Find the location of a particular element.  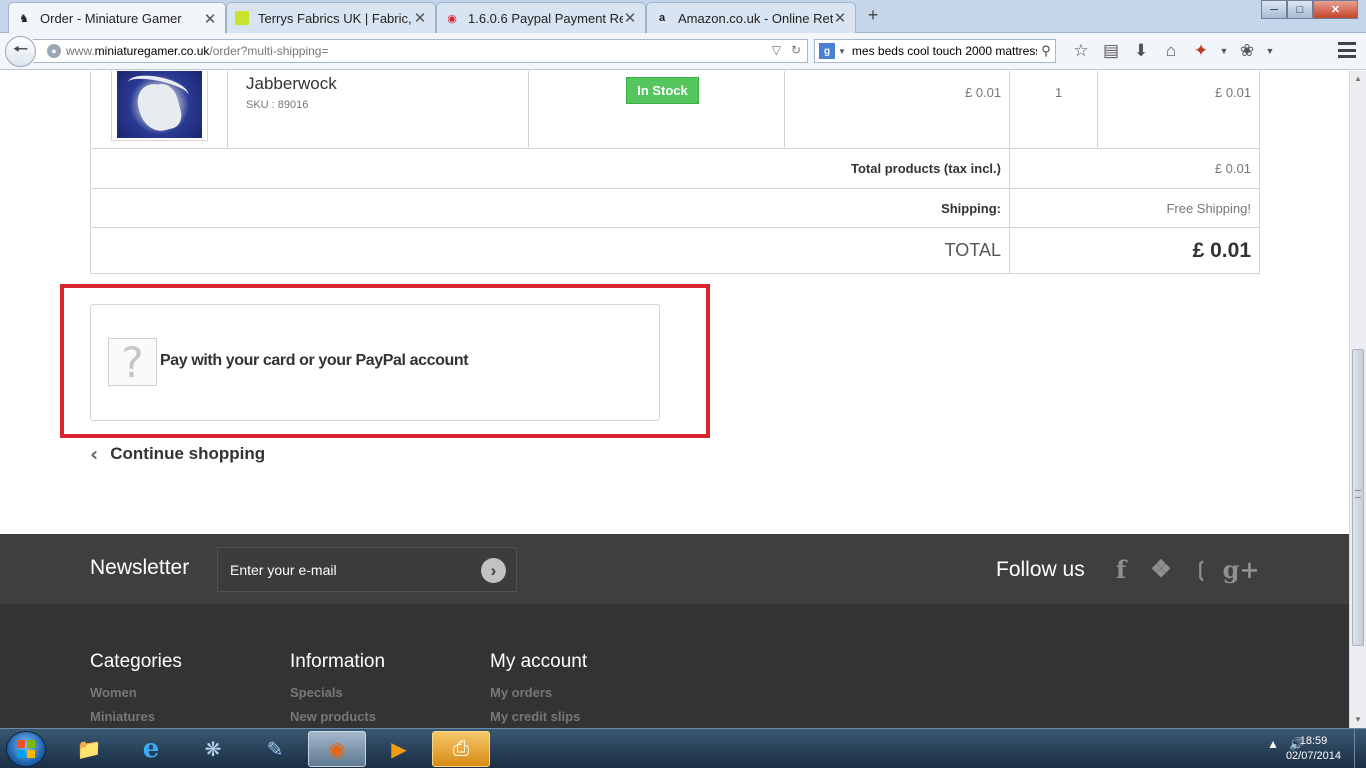

site-favicon-icon is located at coordinates (242, 18).